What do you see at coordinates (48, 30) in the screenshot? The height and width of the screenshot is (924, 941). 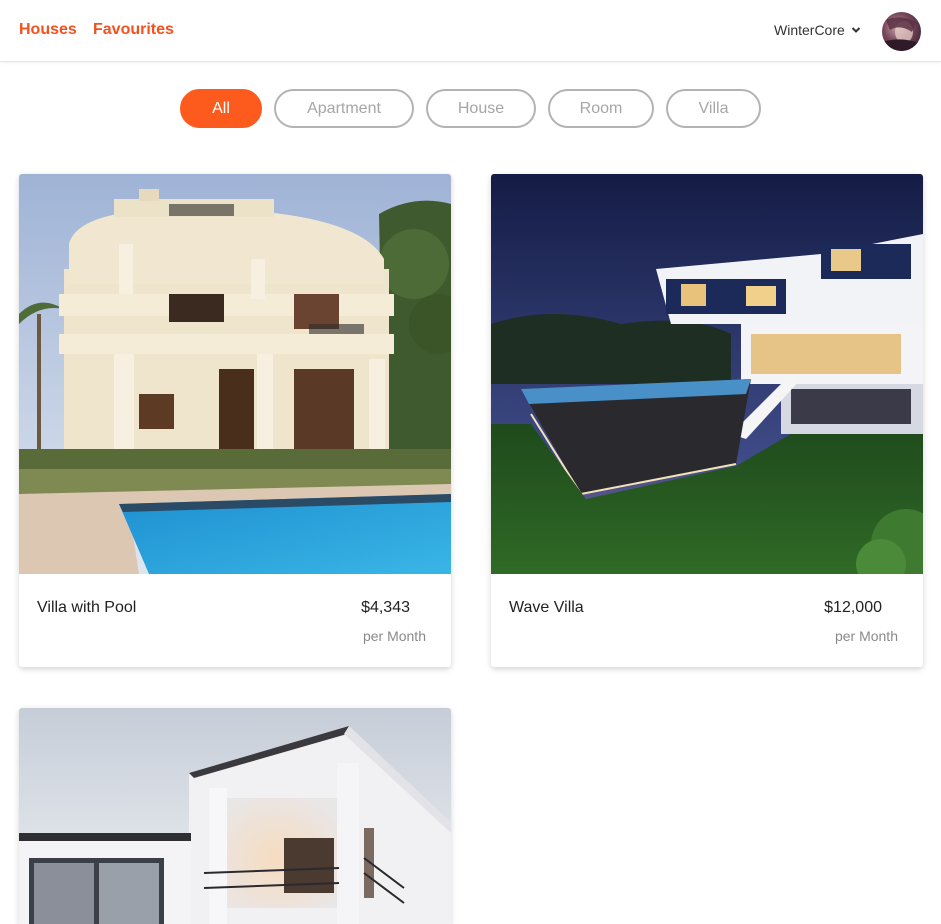 I see `nav-houses-link: Houses` at bounding box center [48, 30].